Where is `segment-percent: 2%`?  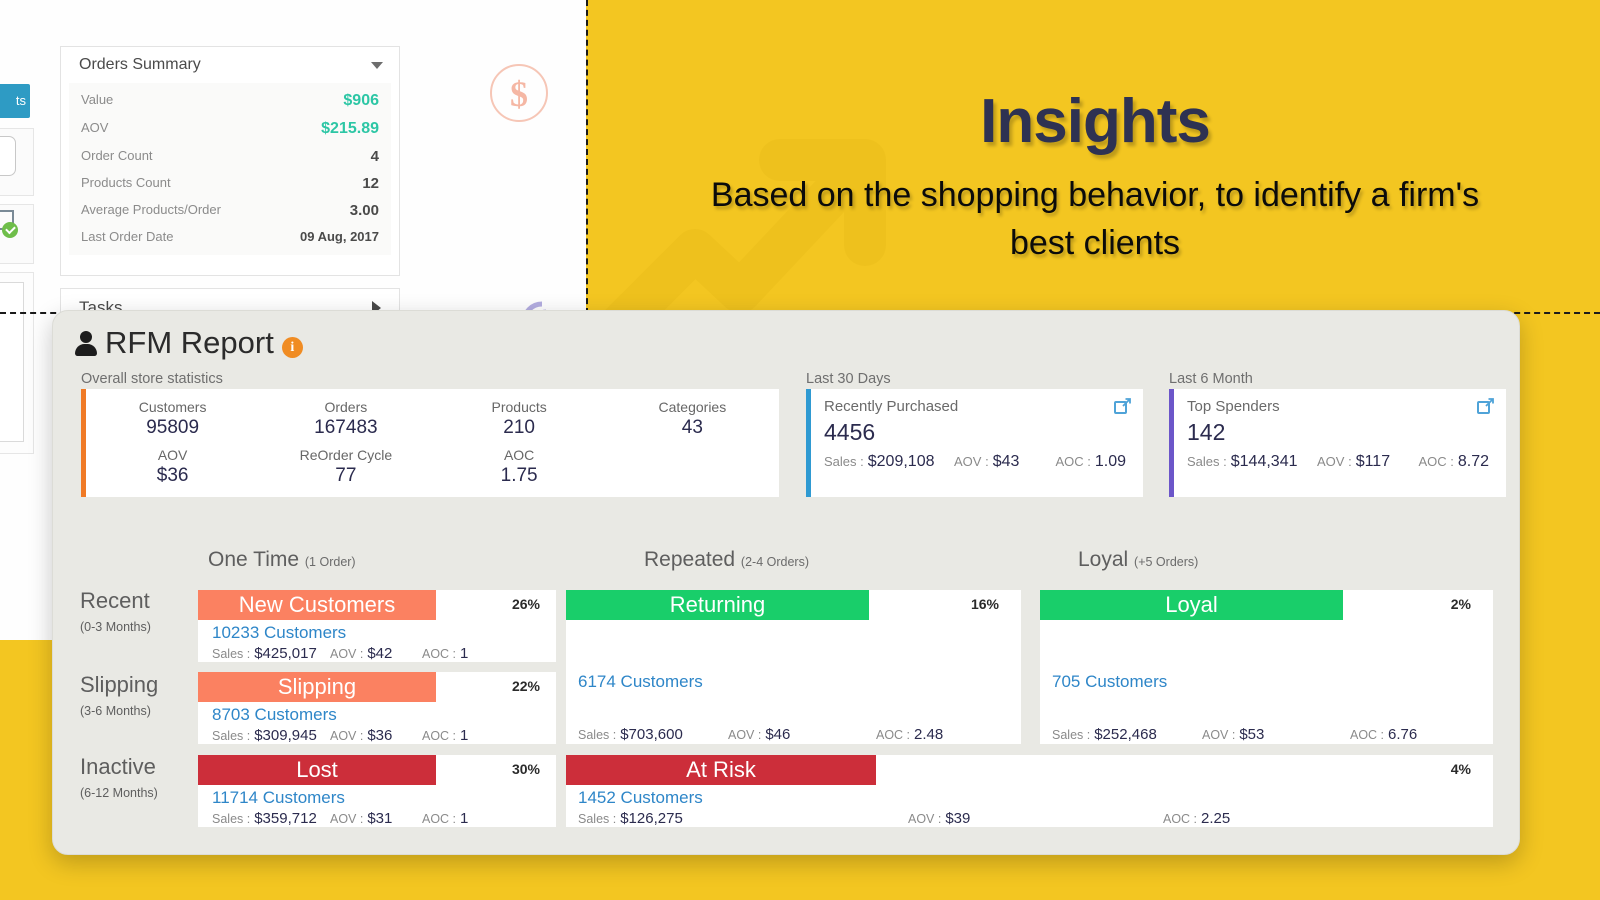
segment-percent: 2% is located at coordinates (1460, 604).